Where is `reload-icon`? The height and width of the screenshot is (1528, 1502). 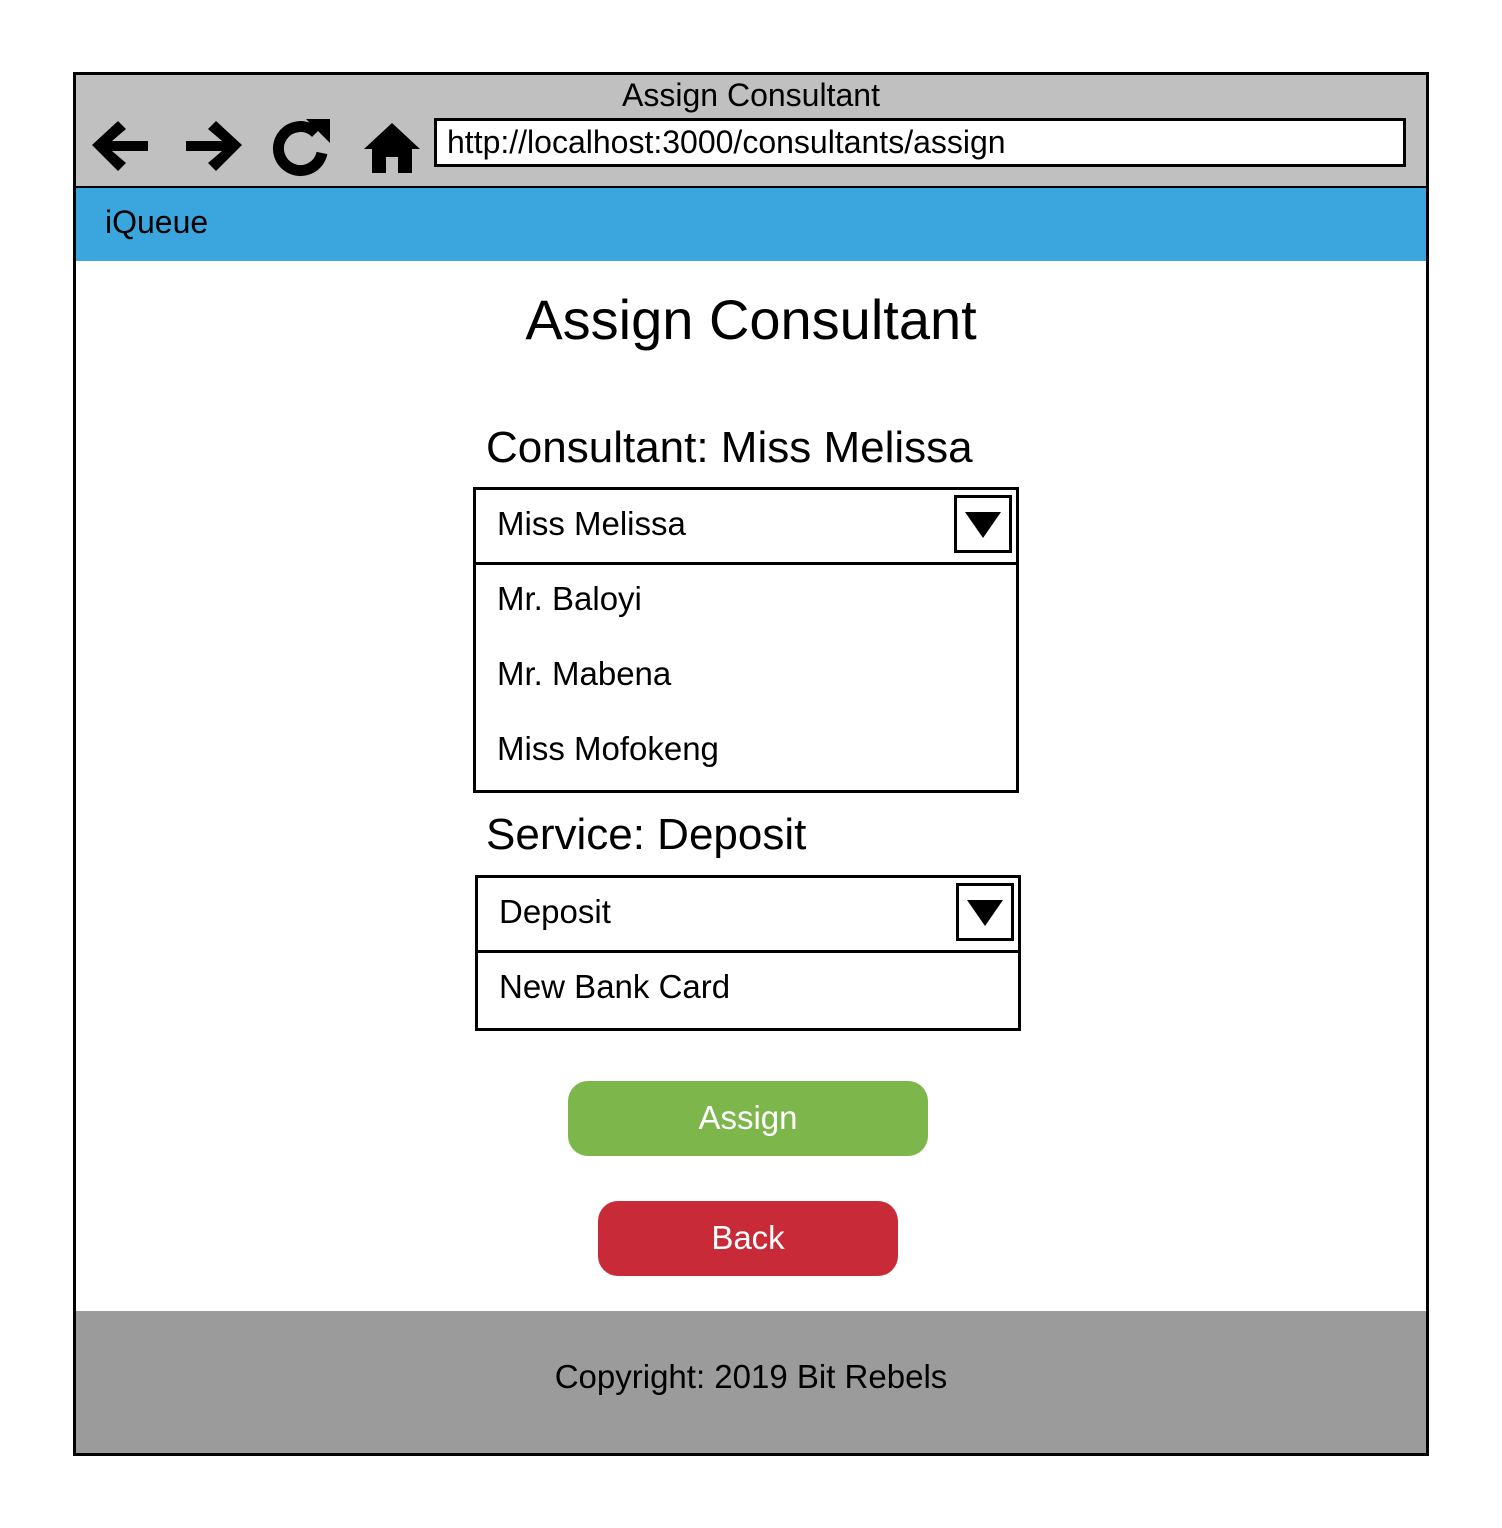
reload-icon is located at coordinates (301, 145).